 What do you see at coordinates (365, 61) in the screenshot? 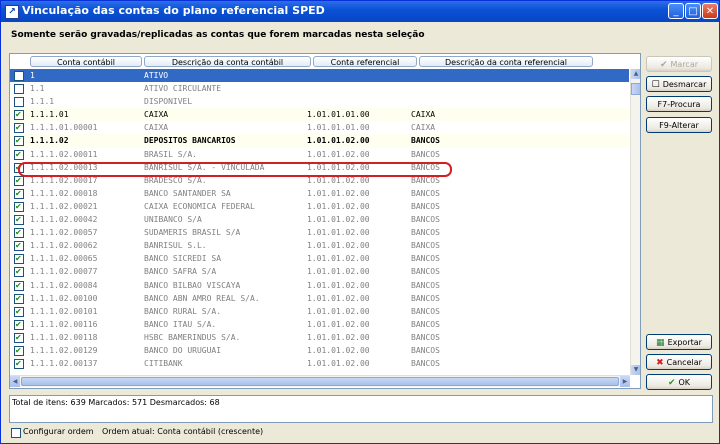
I see `column-header-conta-ref: Conta referencial` at bounding box center [365, 61].